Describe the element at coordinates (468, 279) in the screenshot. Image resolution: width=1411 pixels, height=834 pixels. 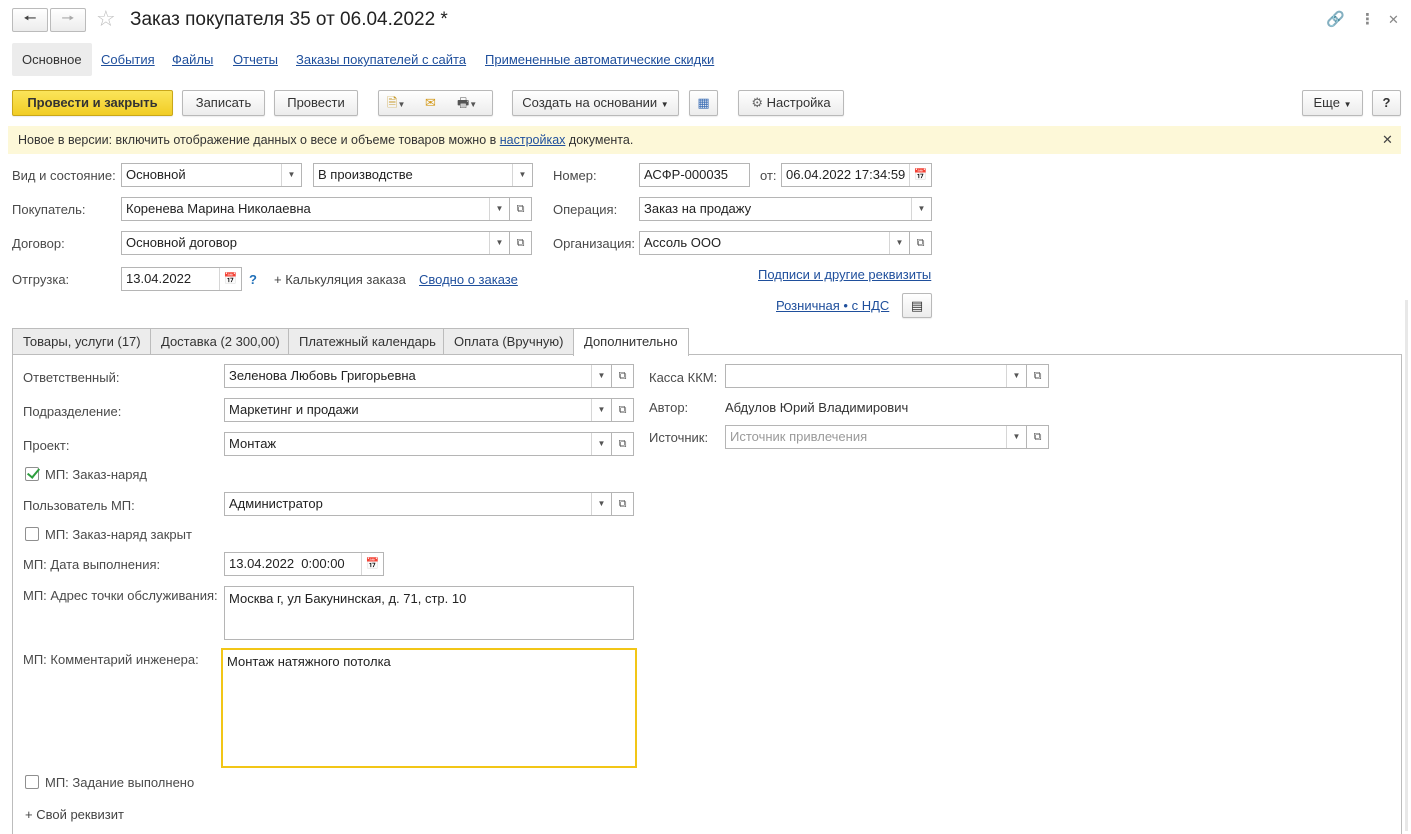
I see `summary-link: Сводно о заказе` at that location.